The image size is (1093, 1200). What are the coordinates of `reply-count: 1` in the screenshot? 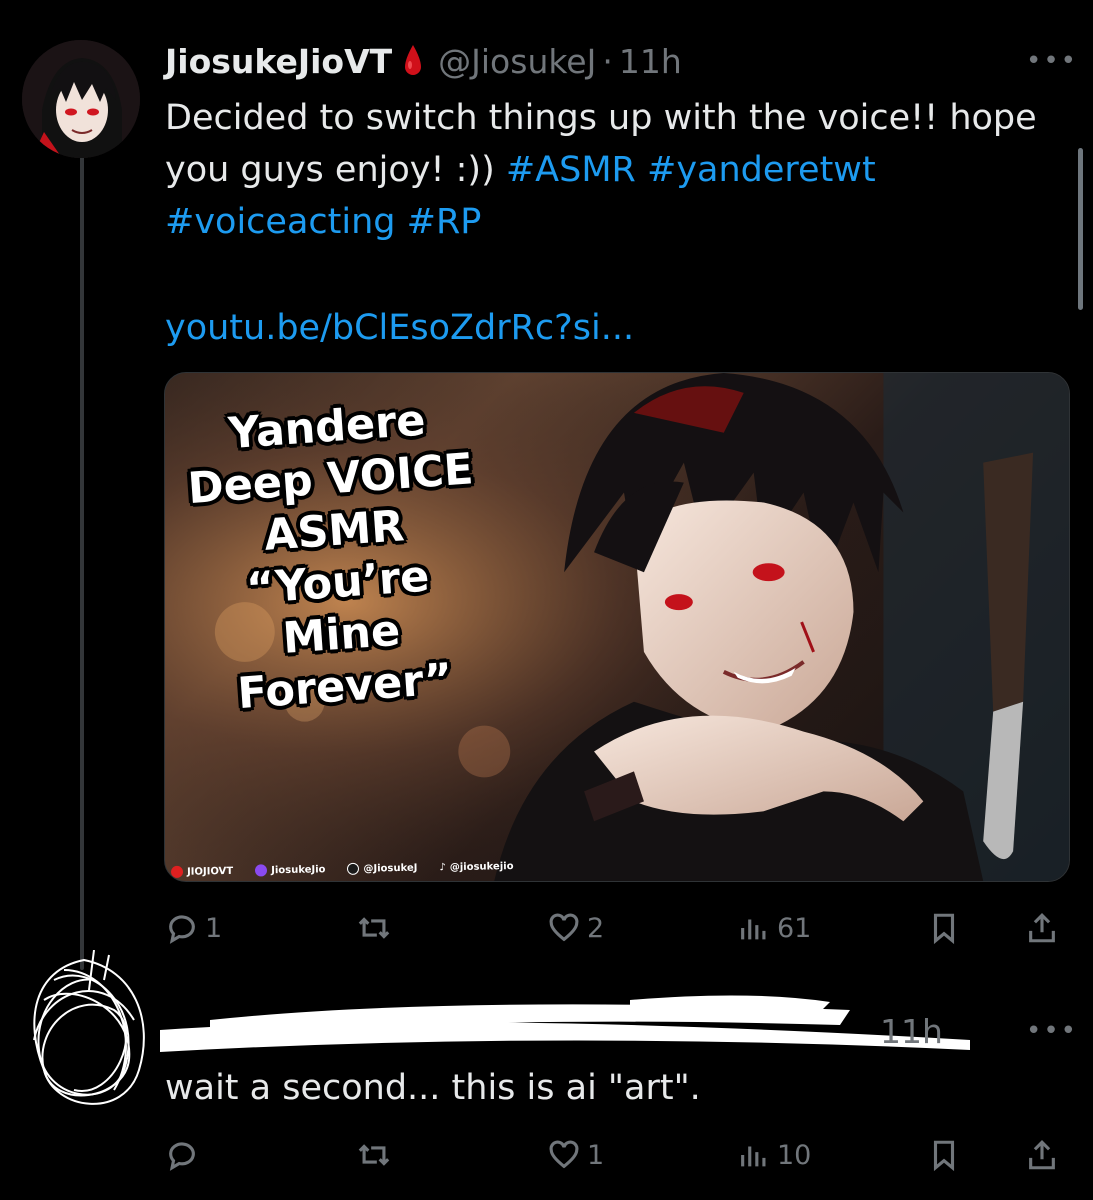 It's located at (214, 928).